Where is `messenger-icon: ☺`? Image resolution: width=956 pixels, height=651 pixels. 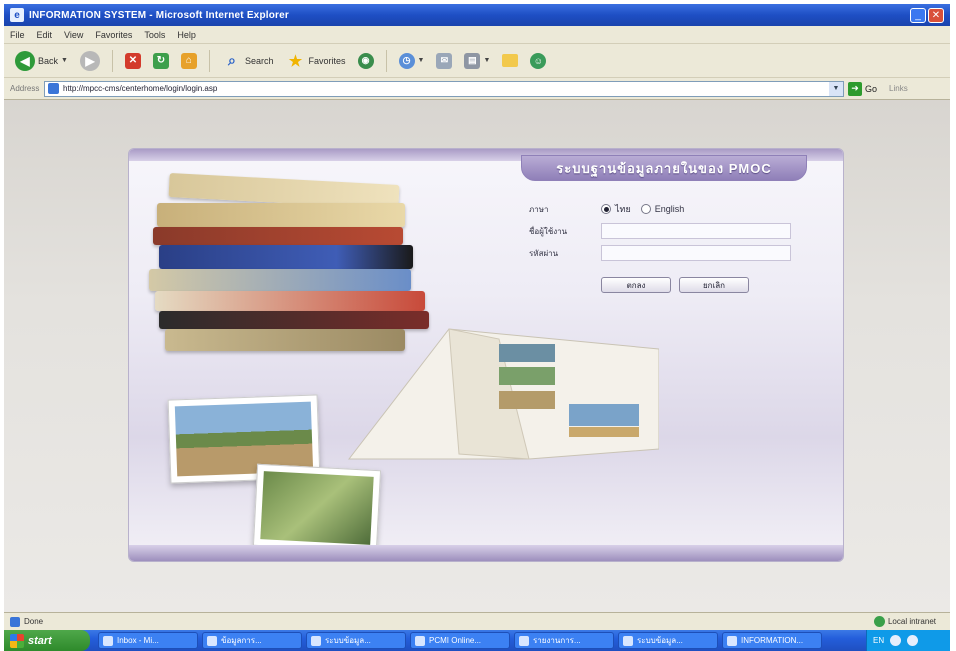 messenger-icon: ☺ is located at coordinates (538, 60).